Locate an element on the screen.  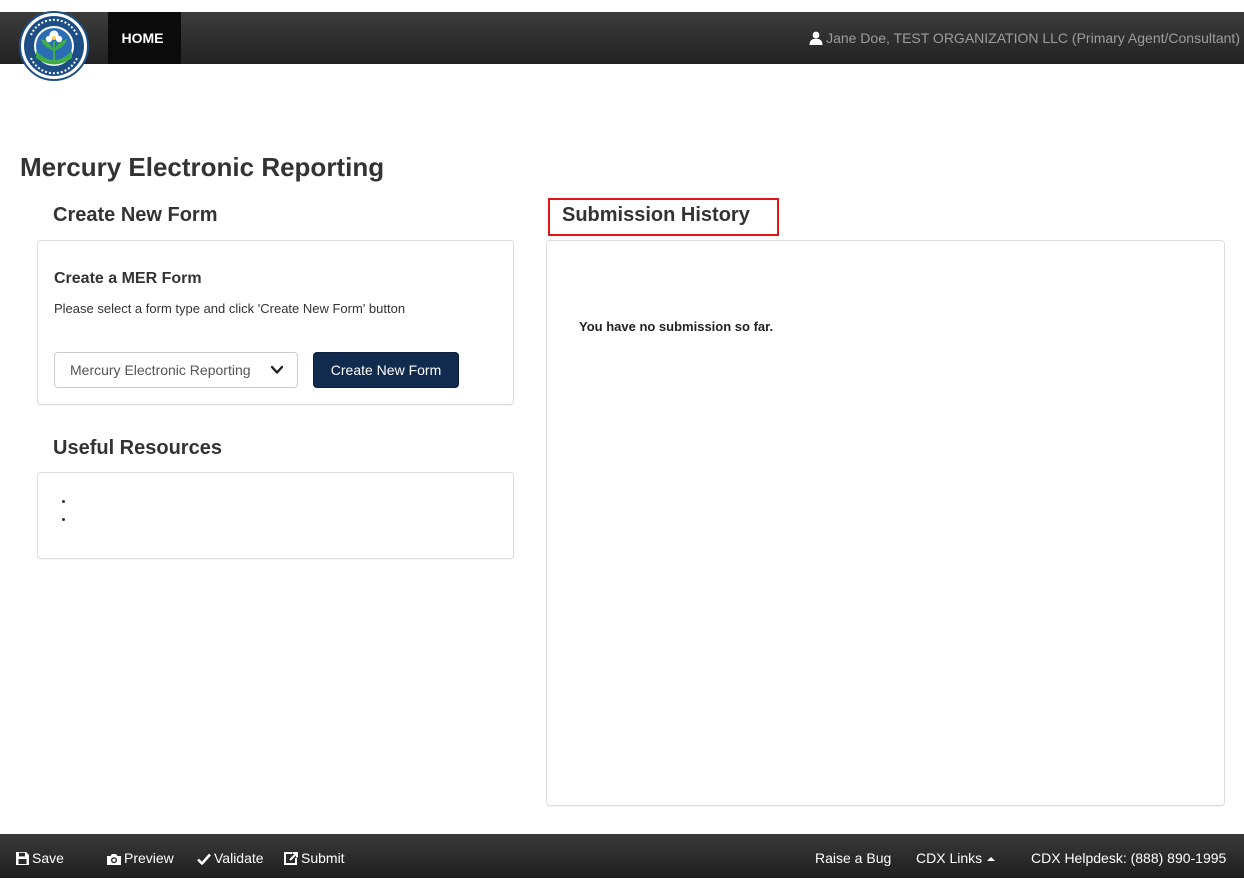
chevron-down-icon is located at coordinates (277, 369).